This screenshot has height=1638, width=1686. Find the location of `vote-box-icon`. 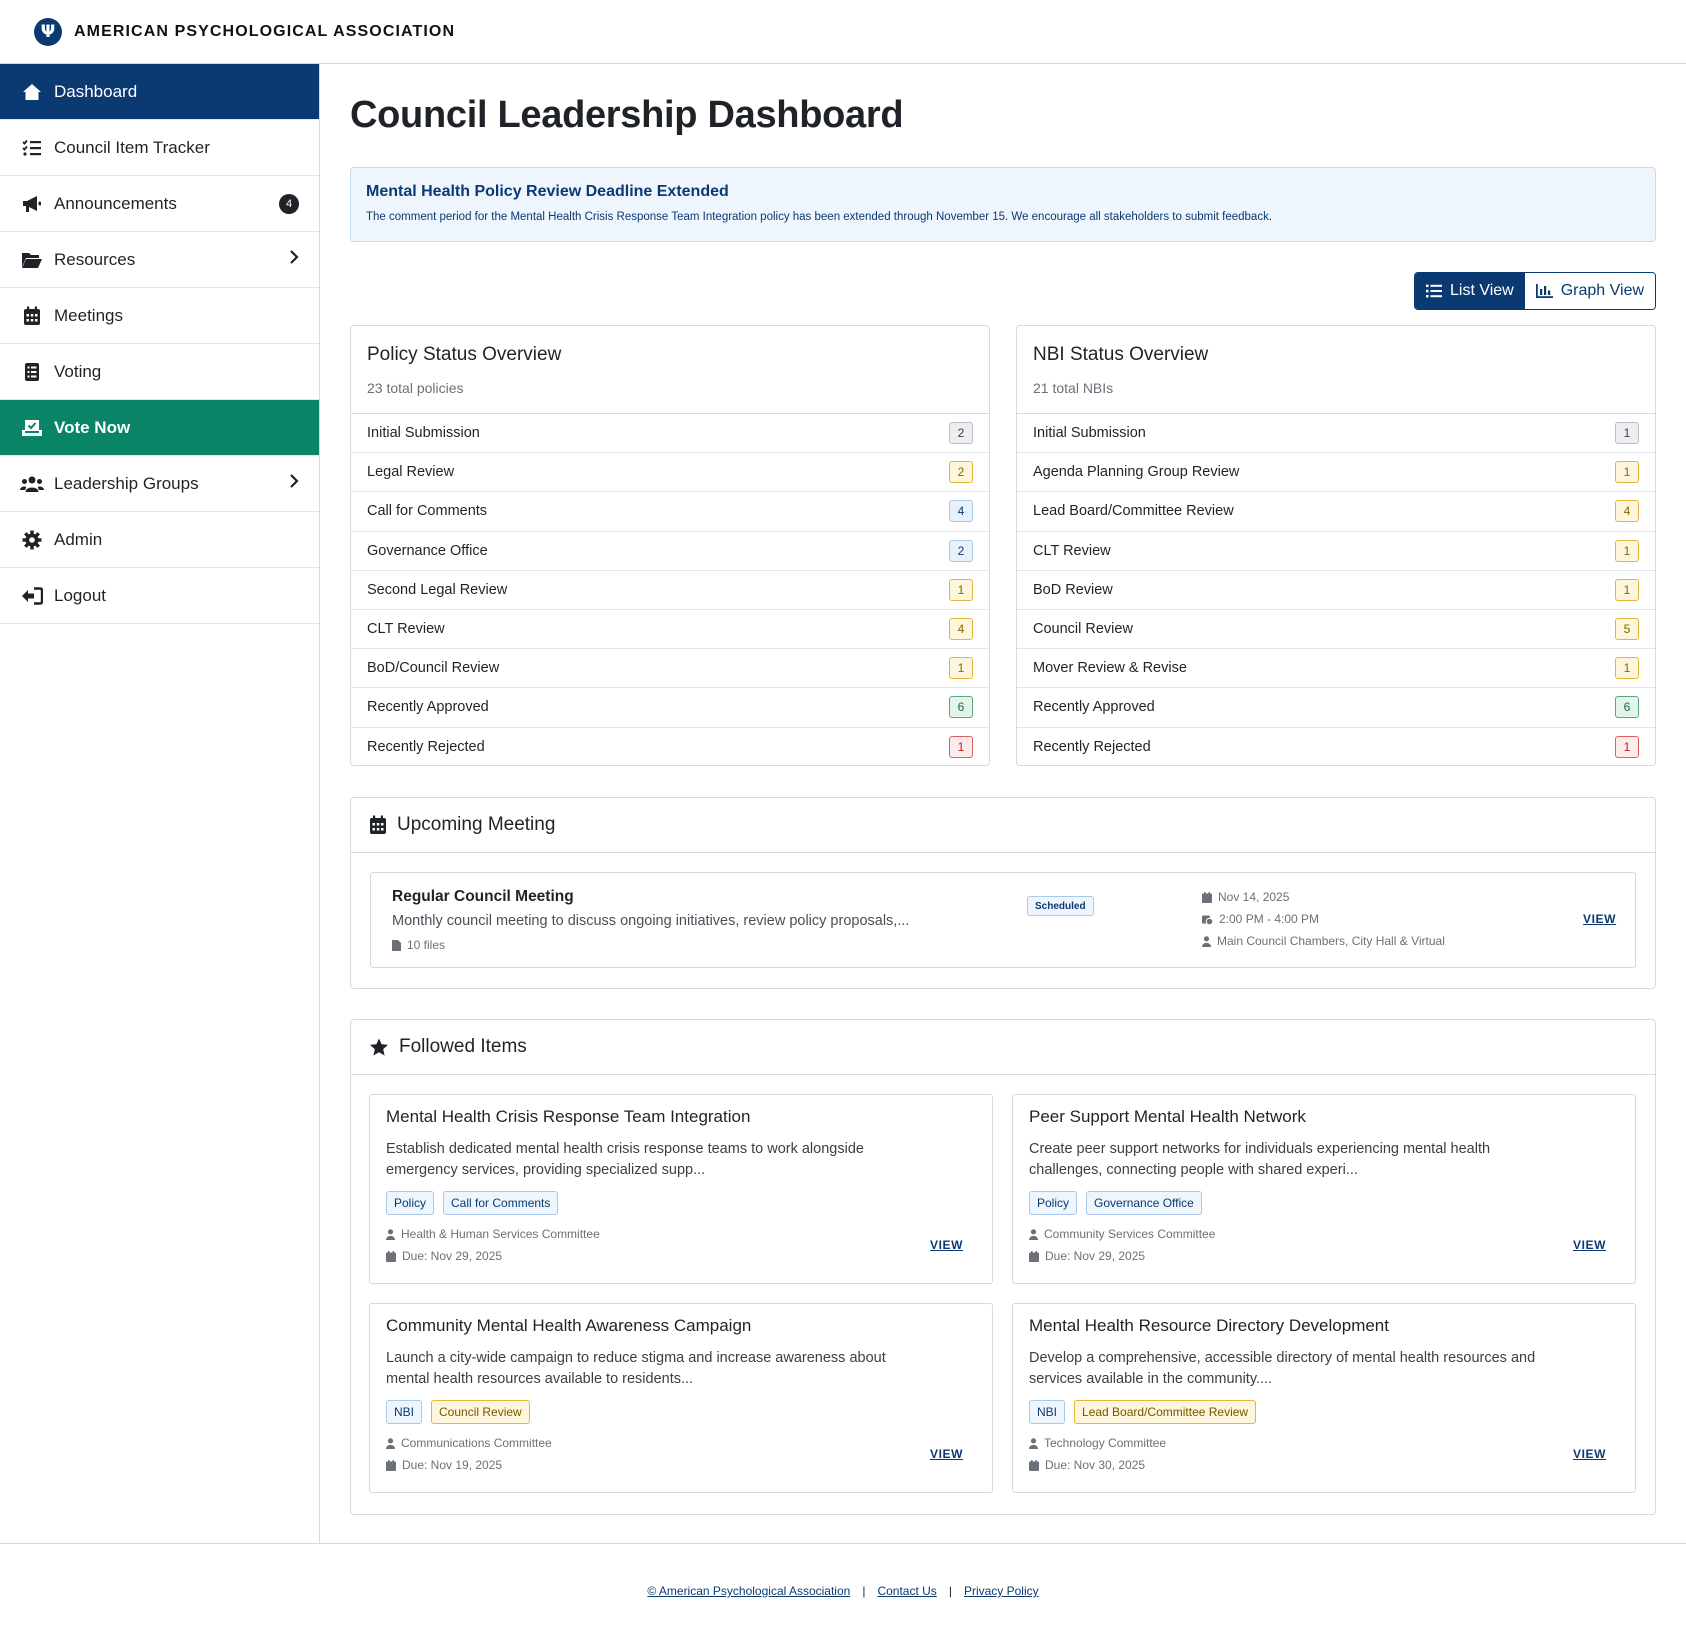

vote-box-icon is located at coordinates (32, 428).